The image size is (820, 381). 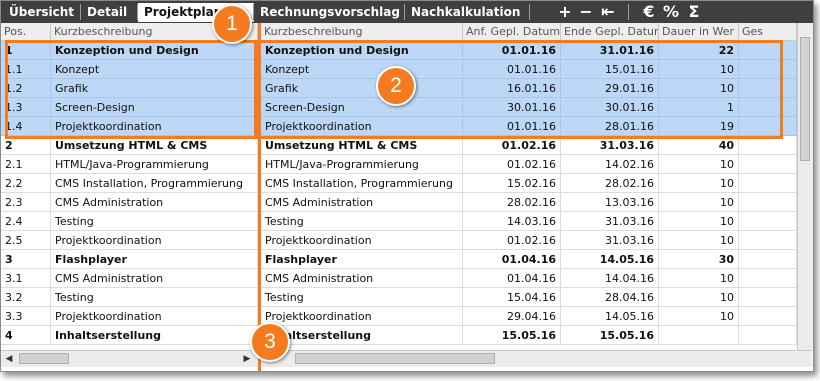 What do you see at coordinates (396, 86) in the screenshot?
I see `callout-badge-2: 2` at bounding box center [396, 86].